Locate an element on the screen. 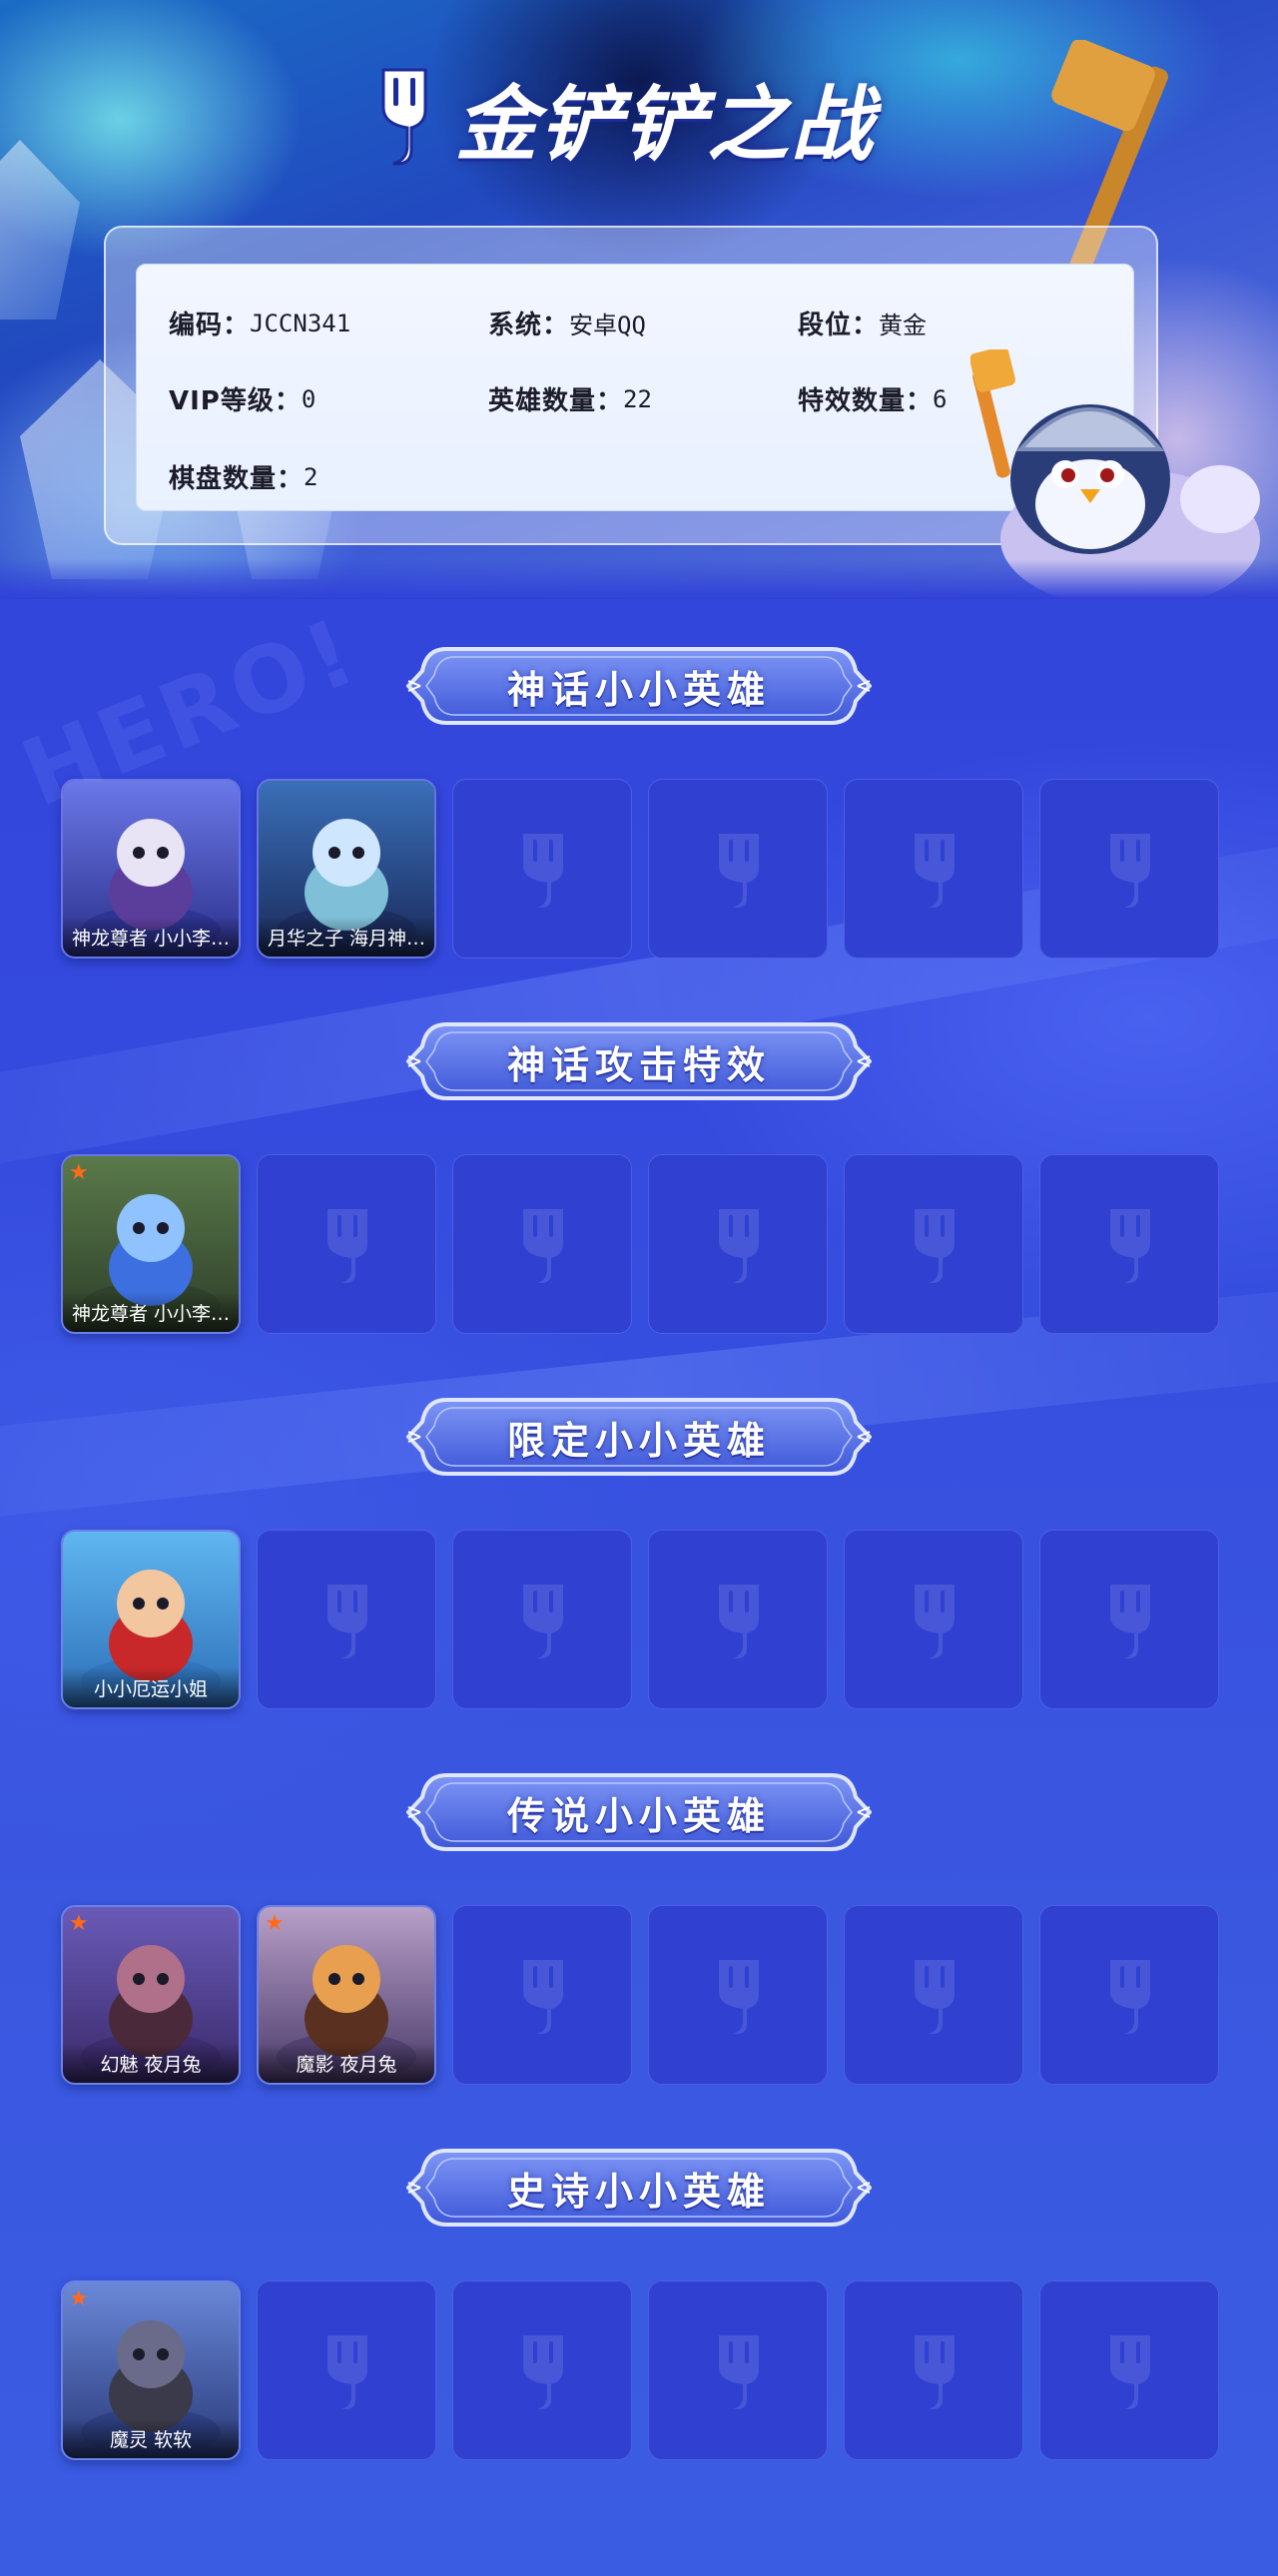 This screenshot has width=1278, height=2576. collection-item-card: ★ 魔灵 软软 is located at coordinates (151, 2370).